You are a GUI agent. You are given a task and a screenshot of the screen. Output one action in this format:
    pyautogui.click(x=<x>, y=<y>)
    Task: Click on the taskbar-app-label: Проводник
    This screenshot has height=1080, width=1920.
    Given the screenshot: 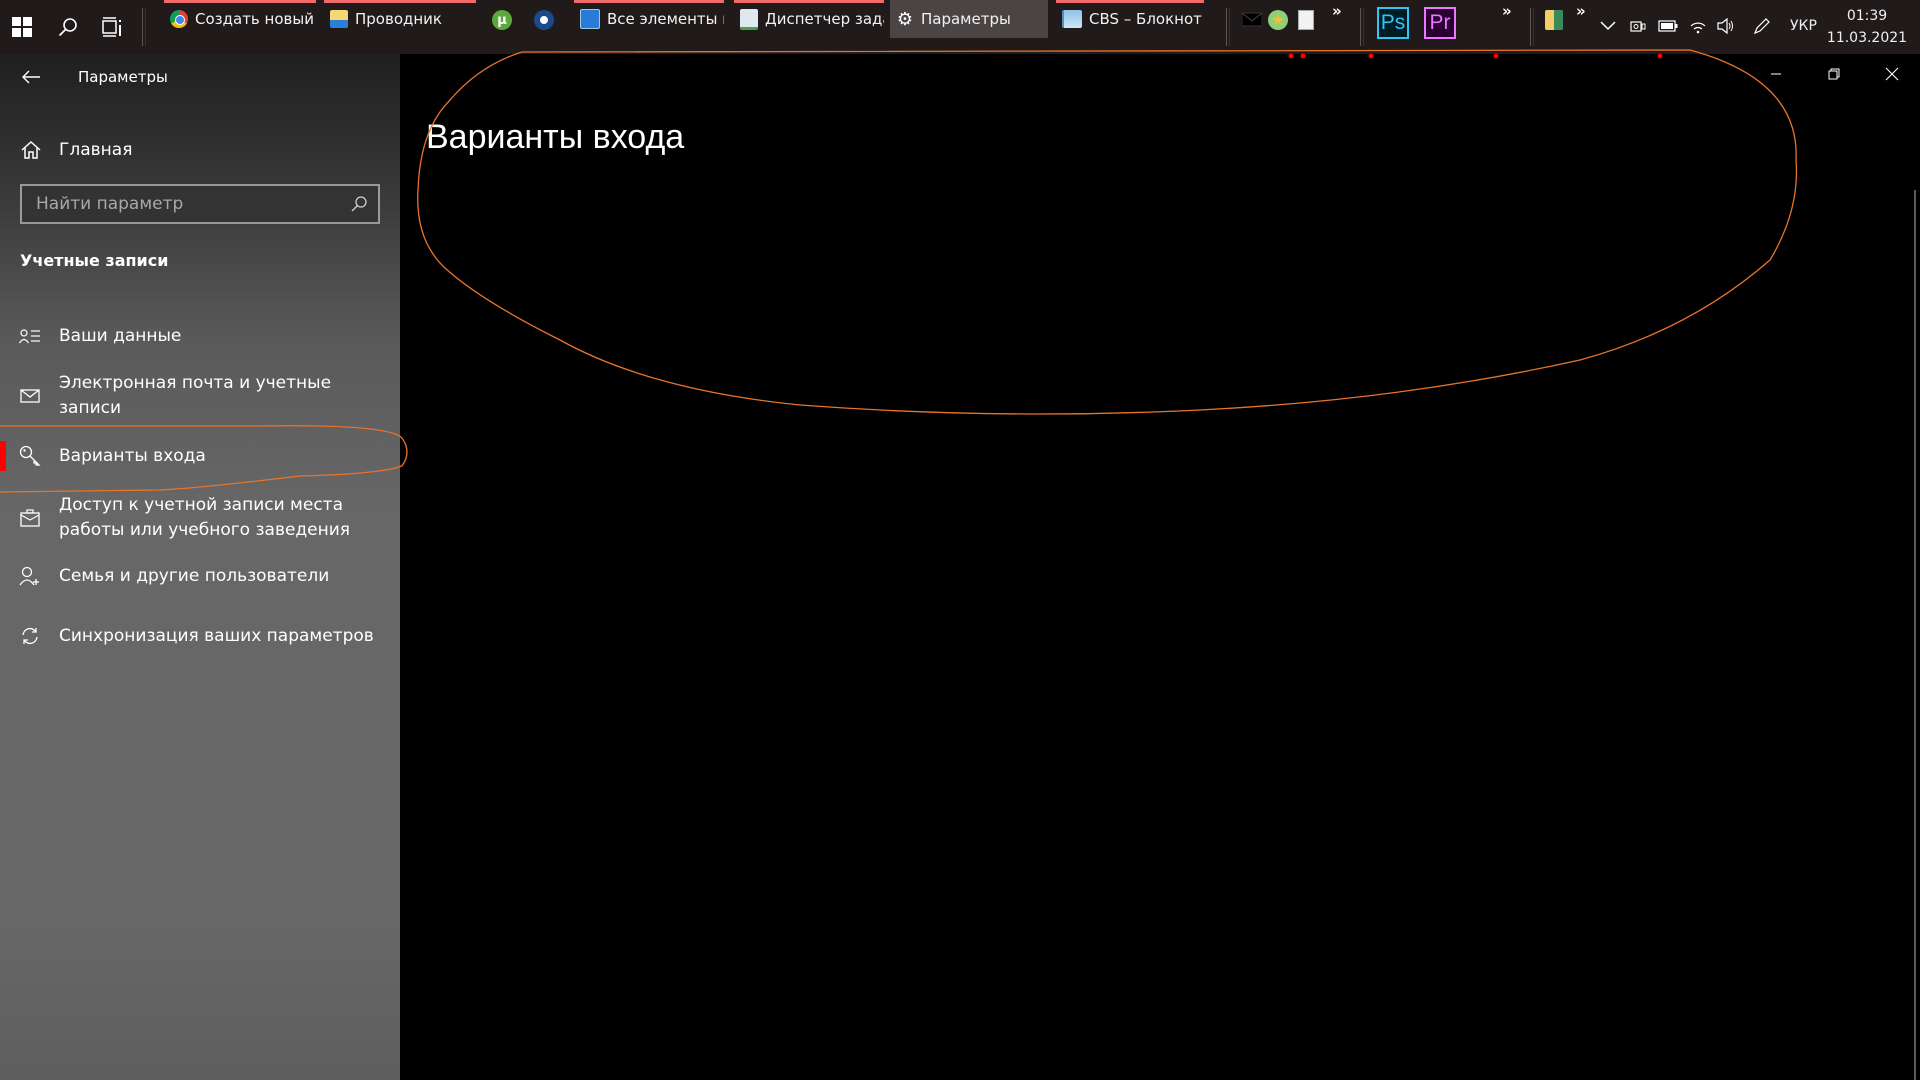 What is the action you would take?
    pyautogui.click(x=398, y=19)
    